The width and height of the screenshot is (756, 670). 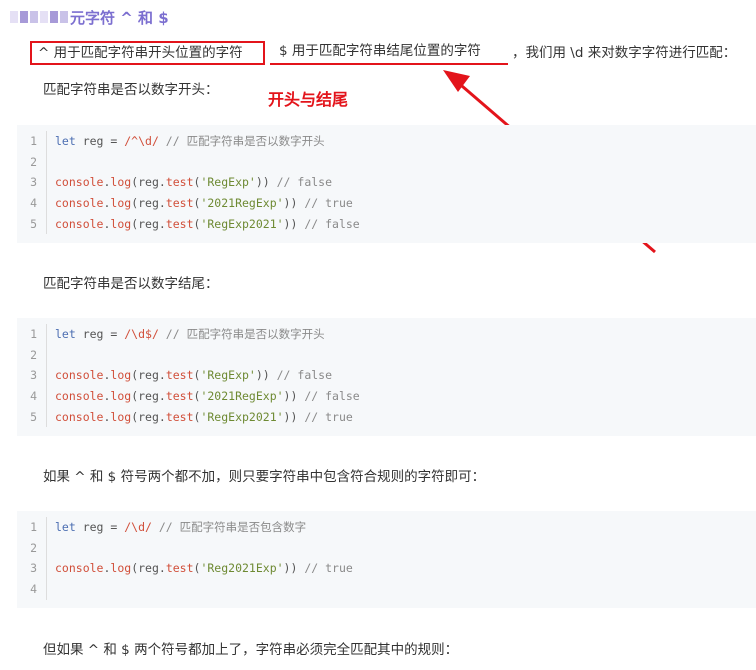 What do you see at coordinates (380, 51) in the screenshot?
I see `dollar-explanation-text: $ 用于匹配字符串结尾位置的字符` at bounding box center [380, 51].